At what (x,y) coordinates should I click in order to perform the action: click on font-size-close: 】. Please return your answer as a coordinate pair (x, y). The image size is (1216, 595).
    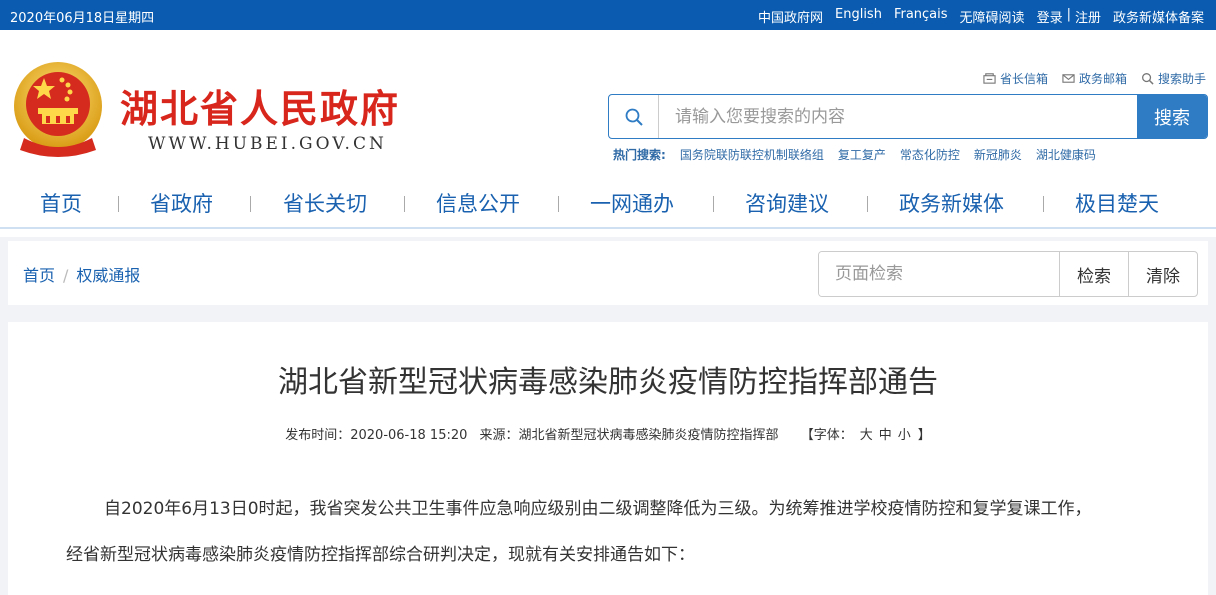
    Looking at the image, I should click on (924, 435).